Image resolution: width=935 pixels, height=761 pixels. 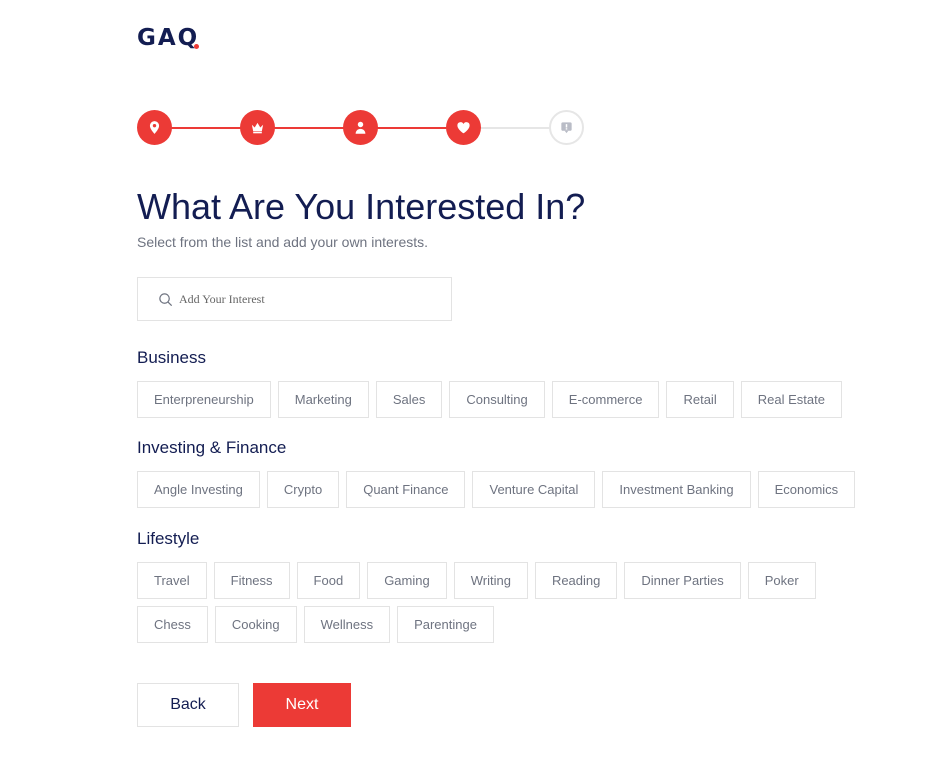 I want to click on location-pin-icon, so click(x=154, y=127).